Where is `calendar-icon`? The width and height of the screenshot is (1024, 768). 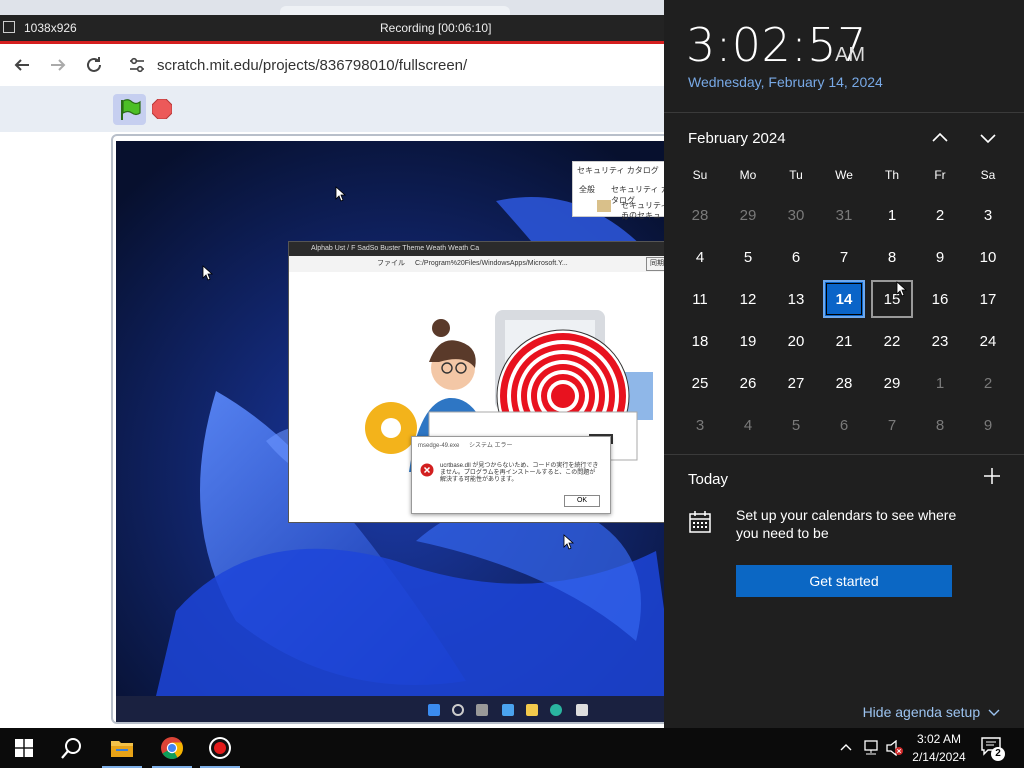 calendar-icon is located at coordinates (700, 522).